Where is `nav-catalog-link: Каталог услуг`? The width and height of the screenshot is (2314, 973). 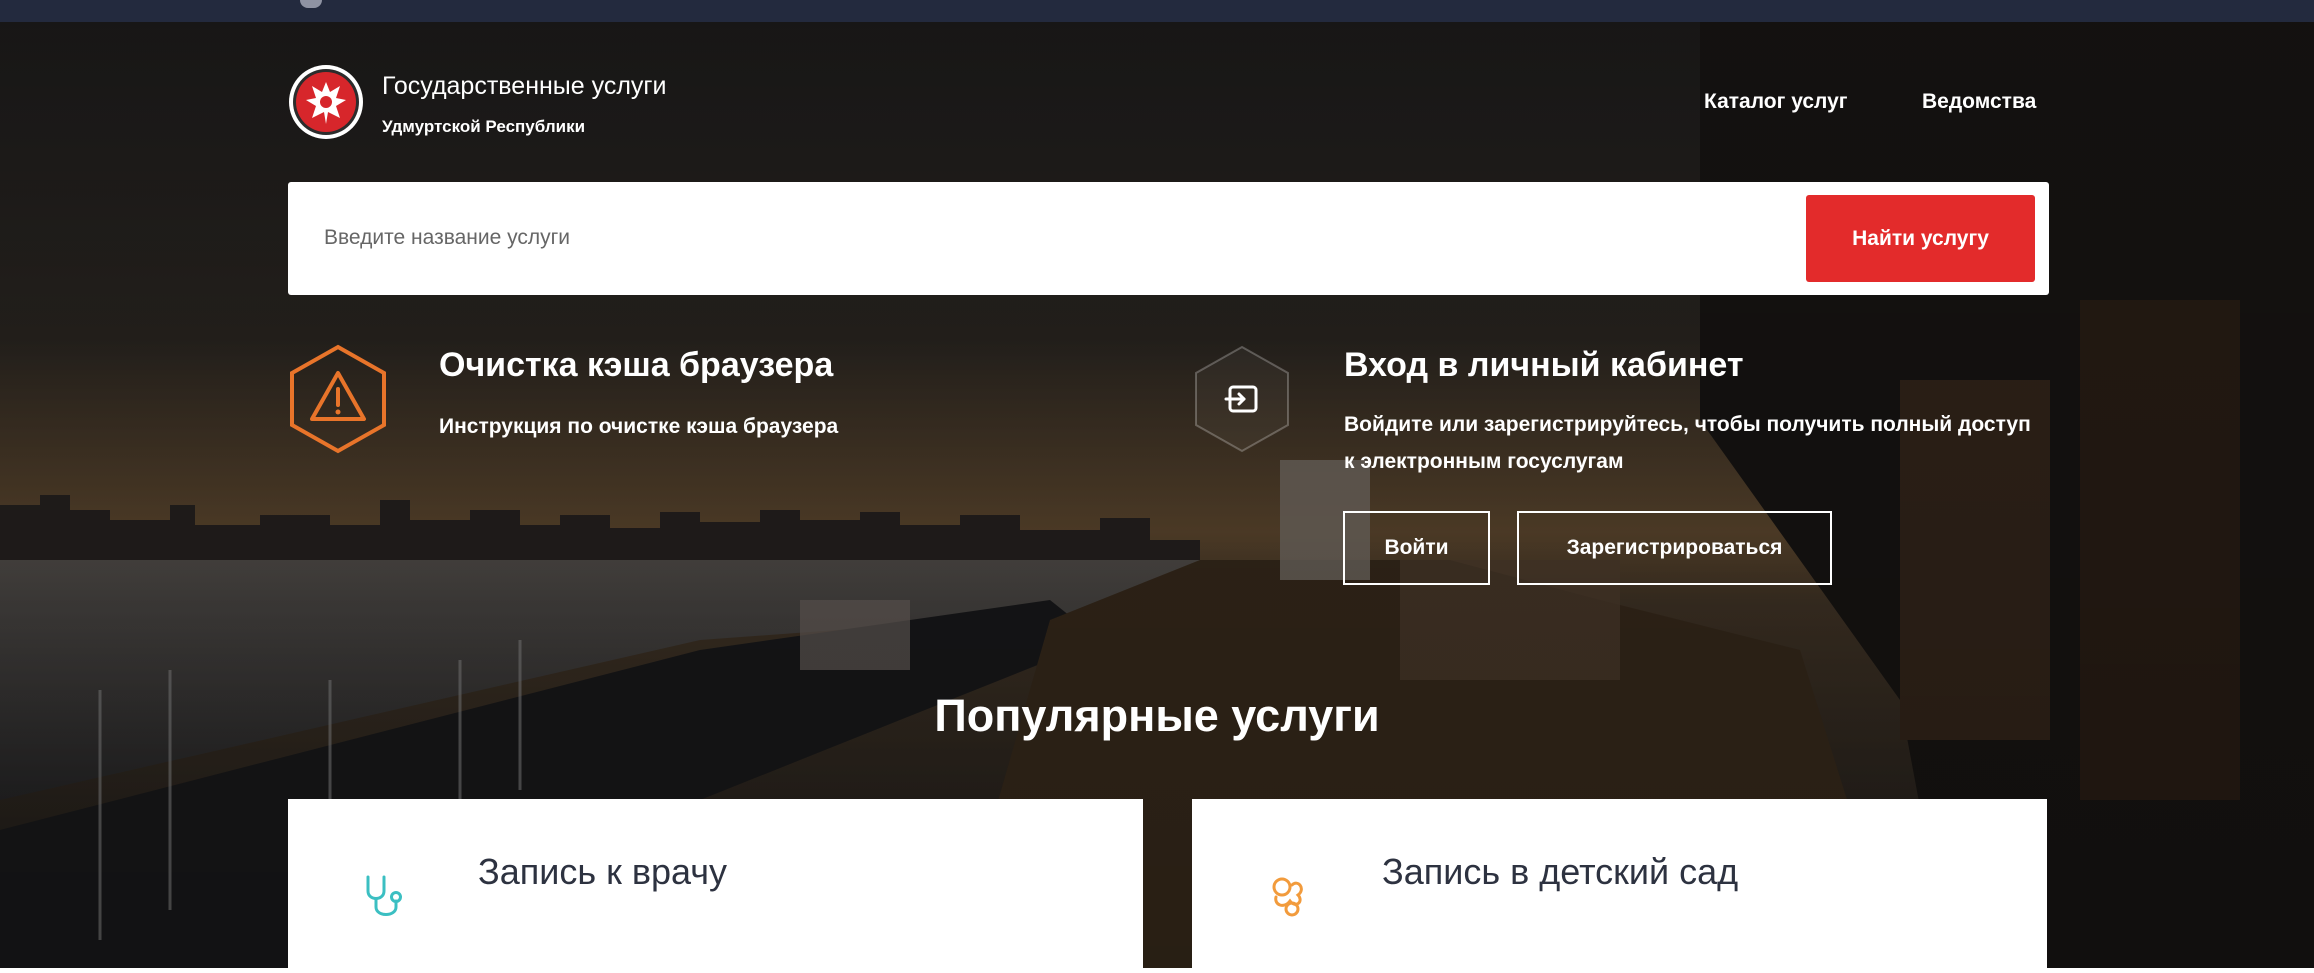 nav-catalog-link: Каталог услуг is located at coordinates (1776, 102).